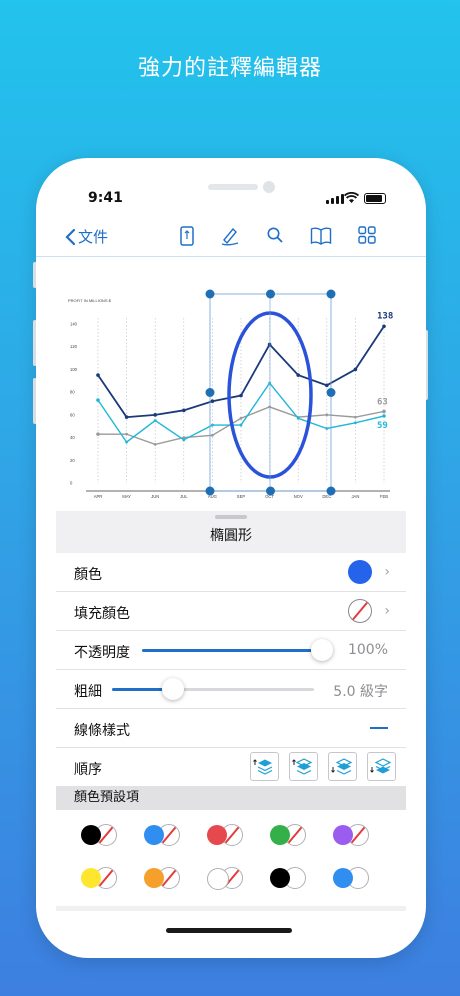 The height and width of the screenshot is (996, 460). Describe the element at coordinates (382, 402) in the screenshot. I see `series-end-label: 63` at that location.